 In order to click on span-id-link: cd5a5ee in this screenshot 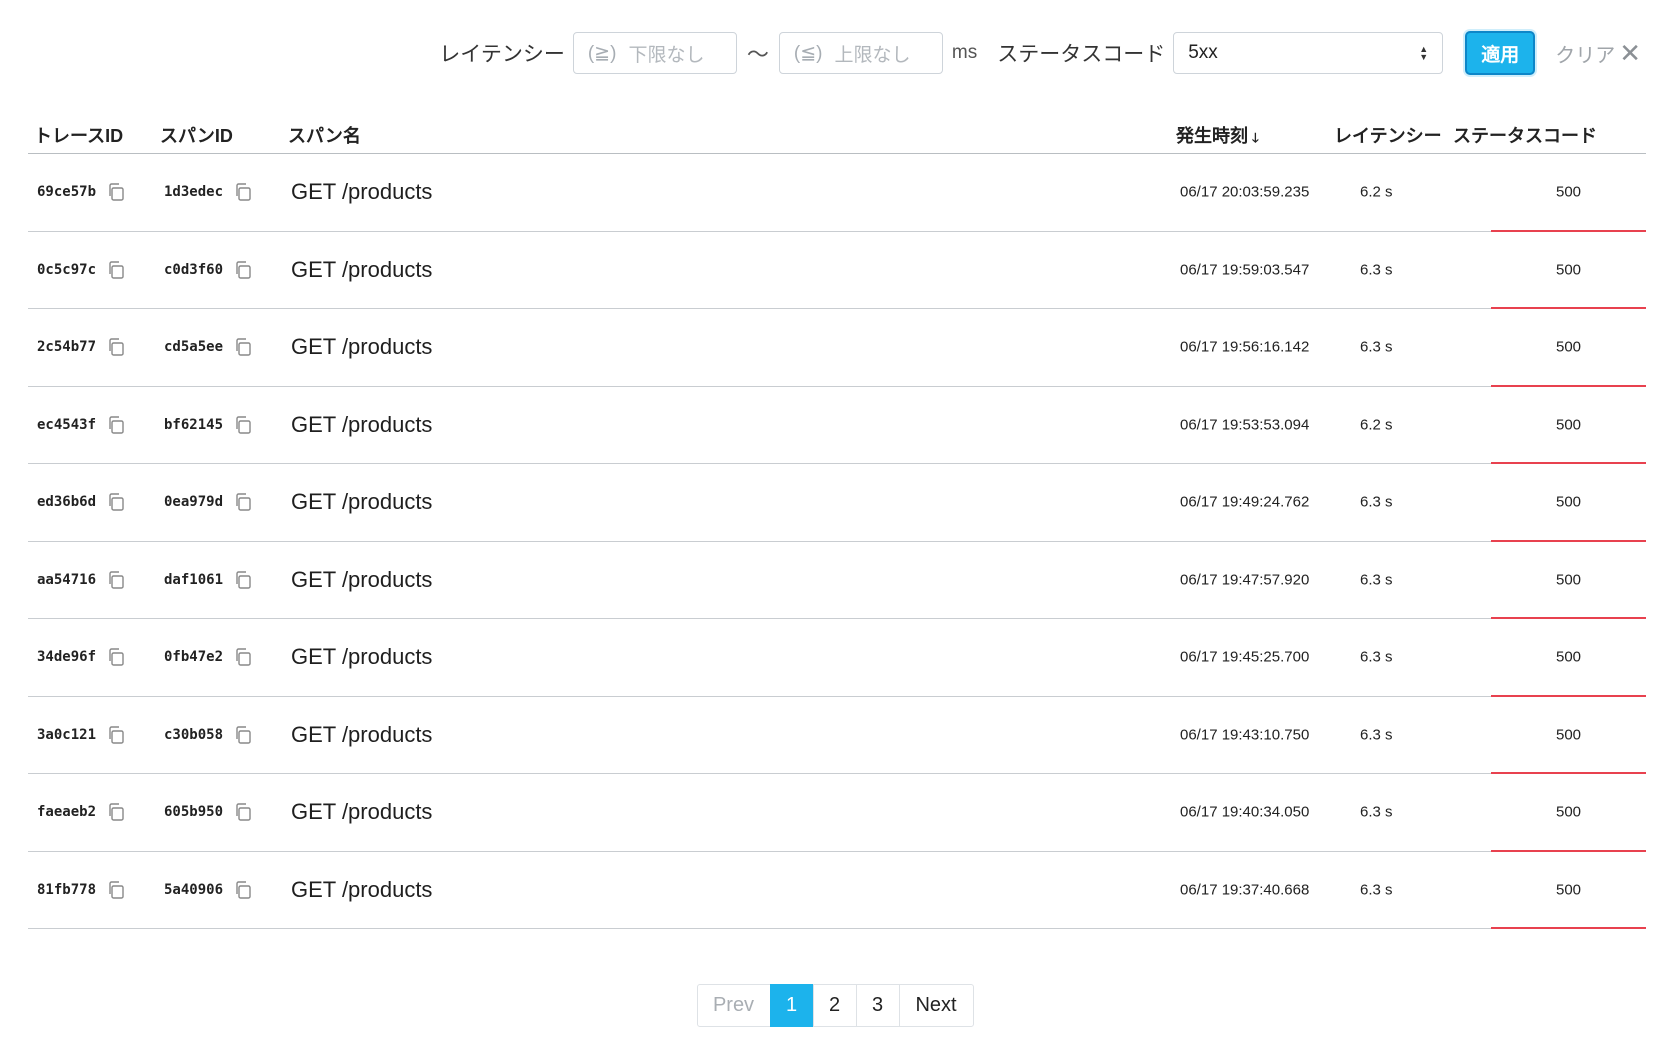, I will do `click(193, 347)`.